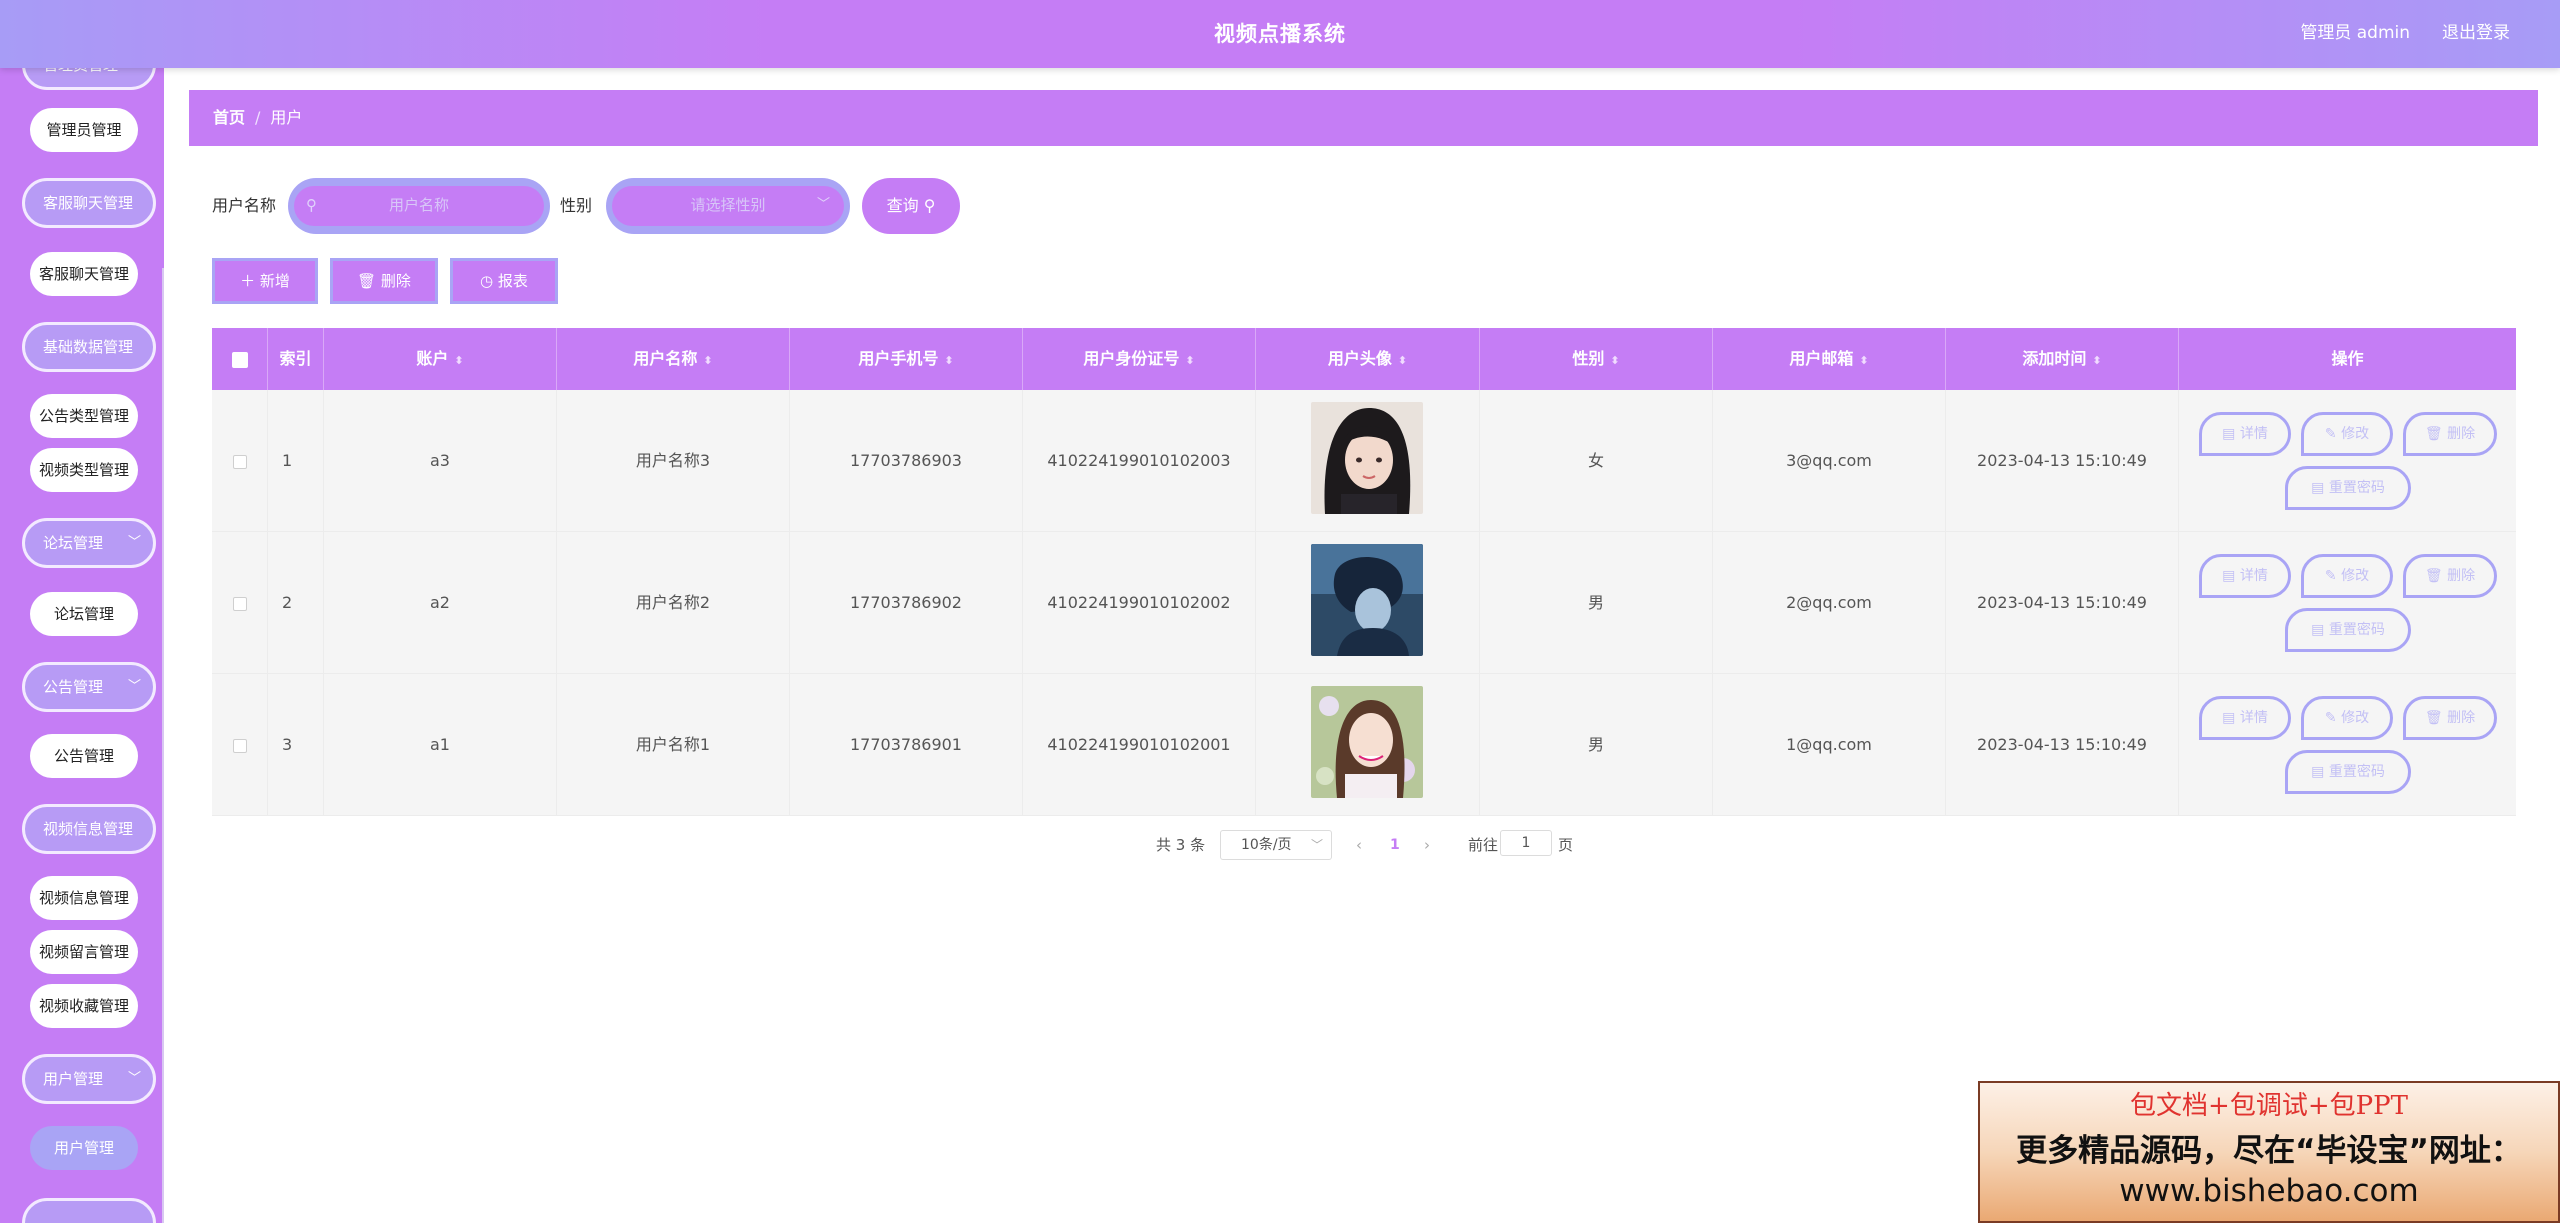  Describe the element at coordinates (1829, 603) in the screenshot. I see `cell-email: 2@qq.com` at that location.